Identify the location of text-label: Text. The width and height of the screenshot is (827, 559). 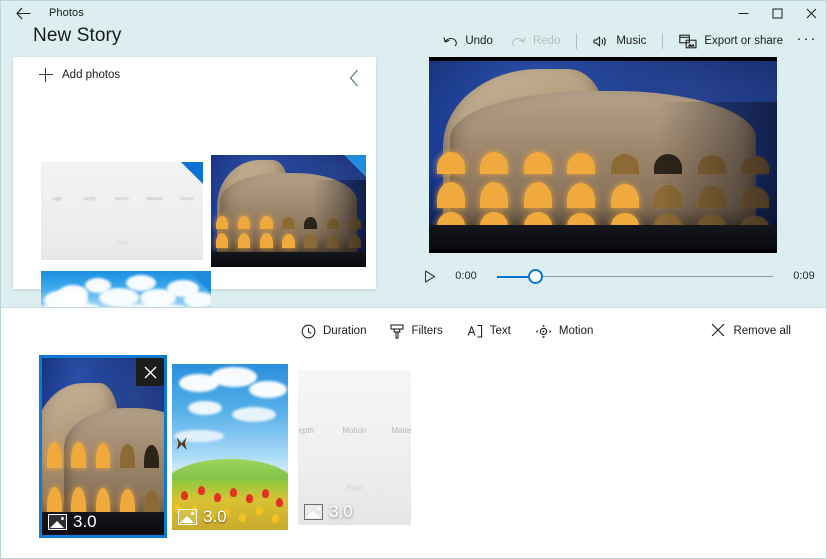
(500, 331).